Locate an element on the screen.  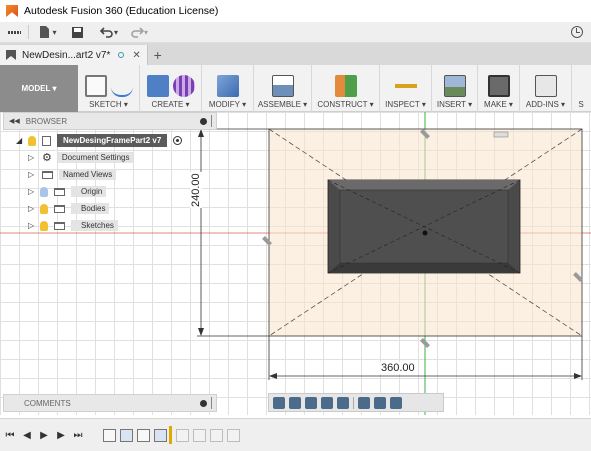
toolbar-group-modify: MODIFY ▾ is located at coordinates (228, 88).